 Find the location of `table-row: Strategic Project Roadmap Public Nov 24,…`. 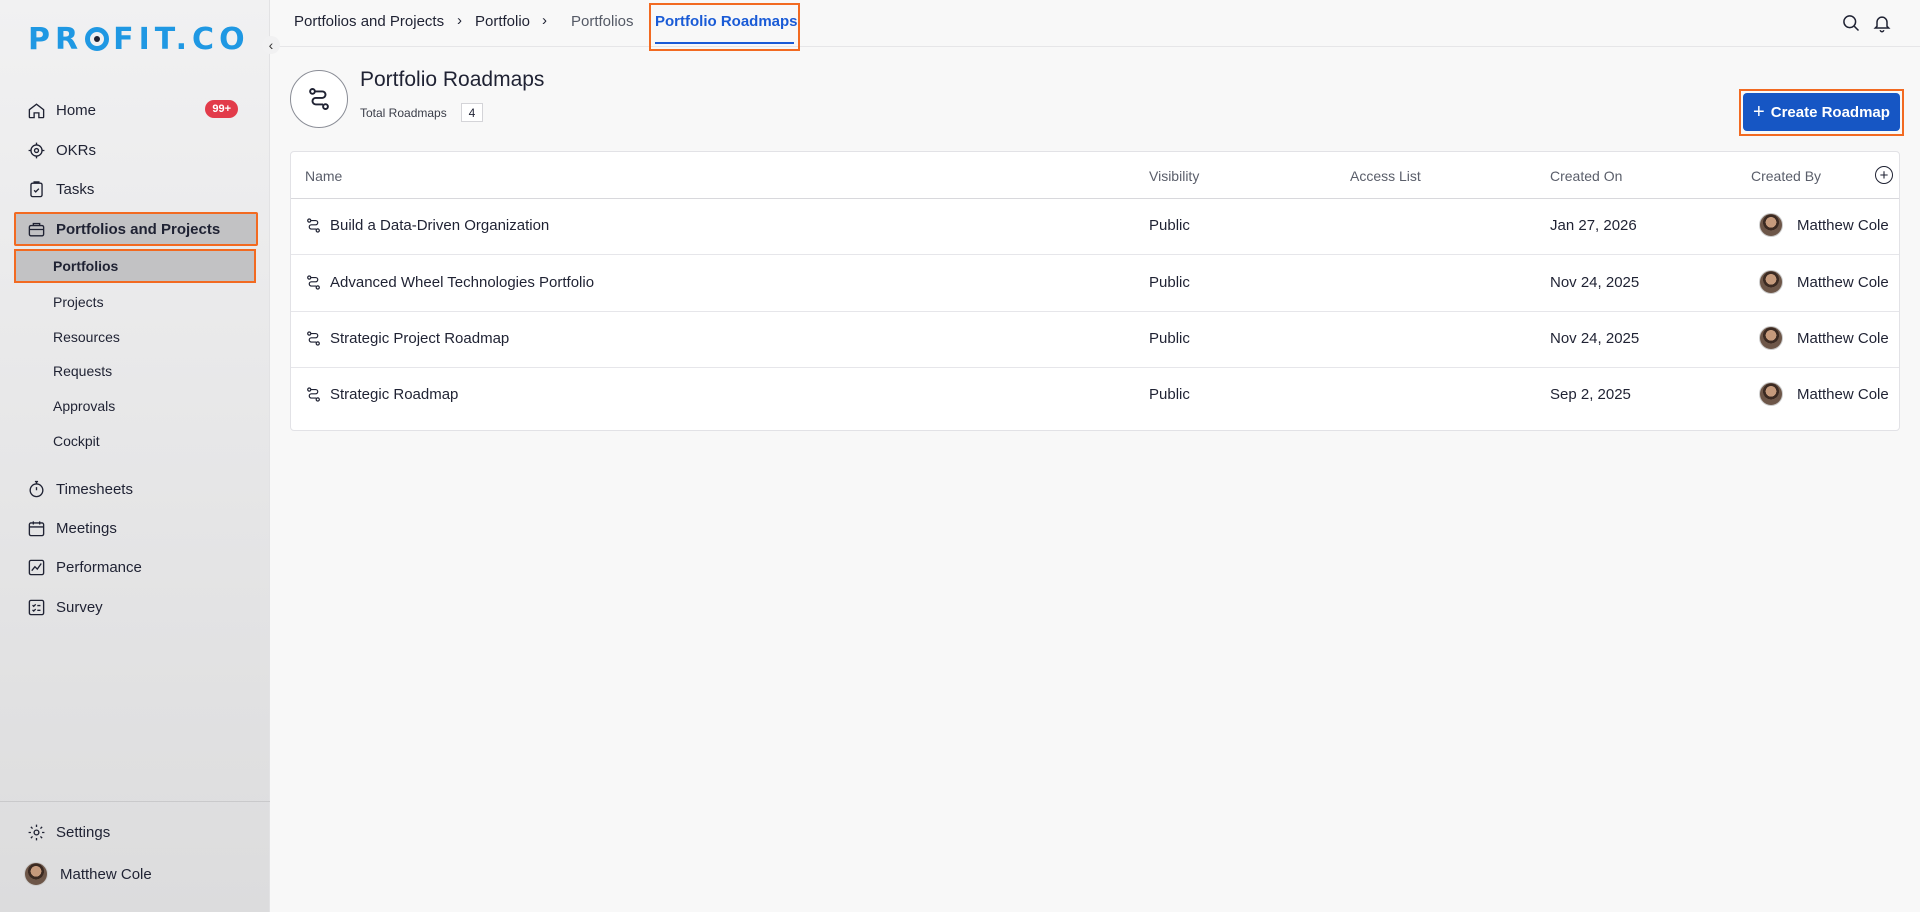

table-row: Strategic Project Roadmap Public Nov 24,… is located at coordinates (1095, 340).